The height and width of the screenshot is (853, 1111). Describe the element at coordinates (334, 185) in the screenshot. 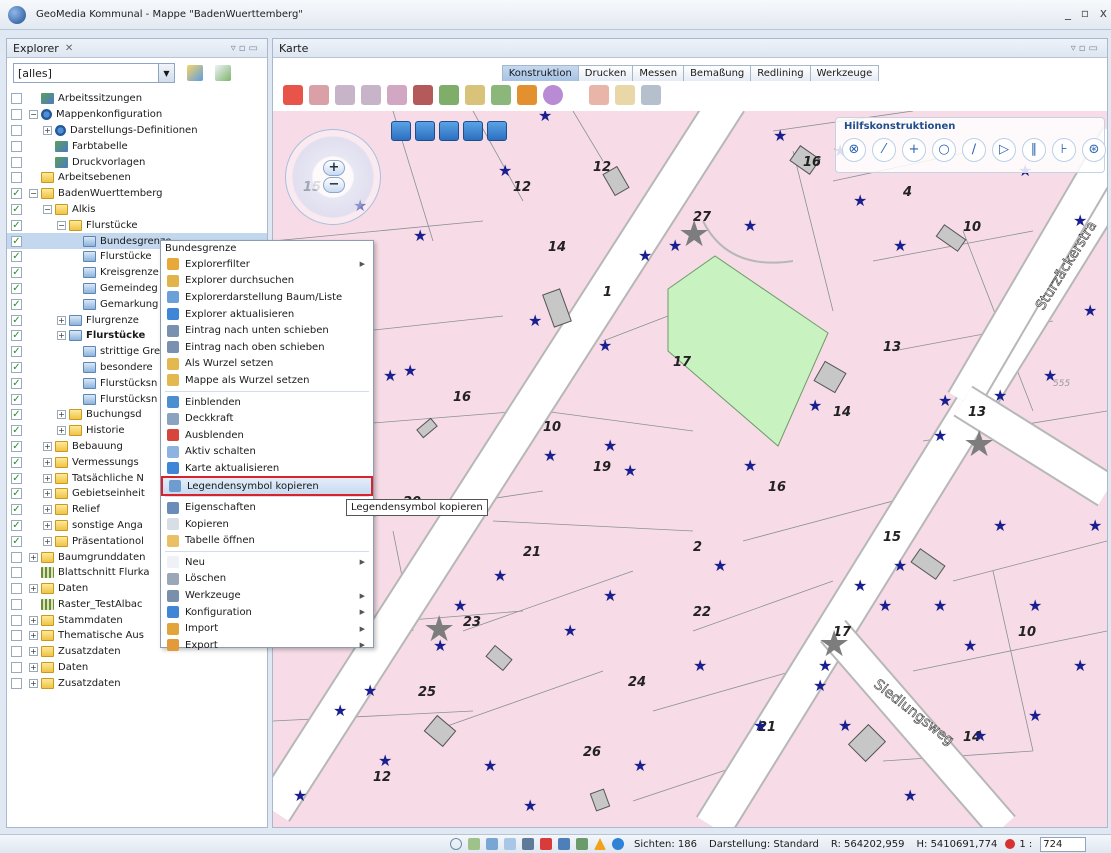

I see `zoom-out-button: −` at that location.